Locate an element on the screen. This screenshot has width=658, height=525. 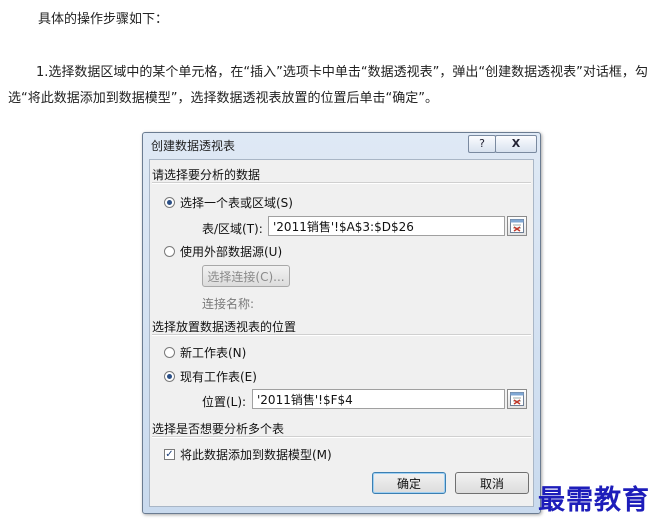
radio-external-source-indicator is located at coordinates (169, 251).